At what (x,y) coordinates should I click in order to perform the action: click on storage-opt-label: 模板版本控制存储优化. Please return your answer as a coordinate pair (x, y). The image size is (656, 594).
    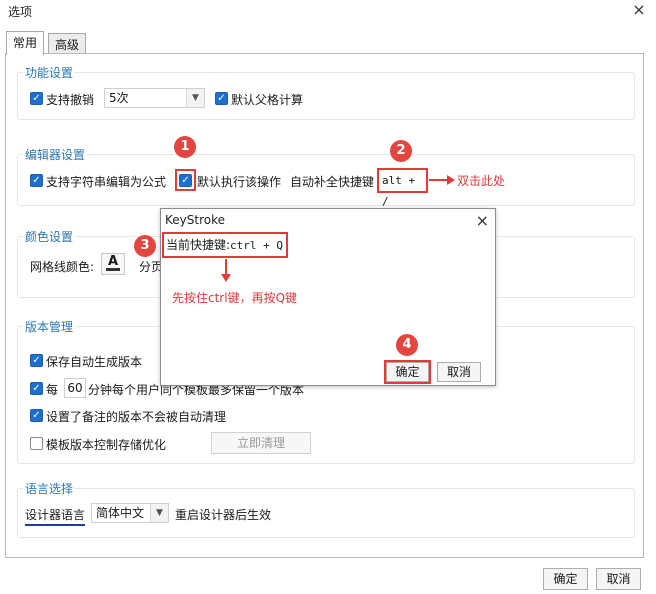
    Looking at the image, I should click on (106, 445).